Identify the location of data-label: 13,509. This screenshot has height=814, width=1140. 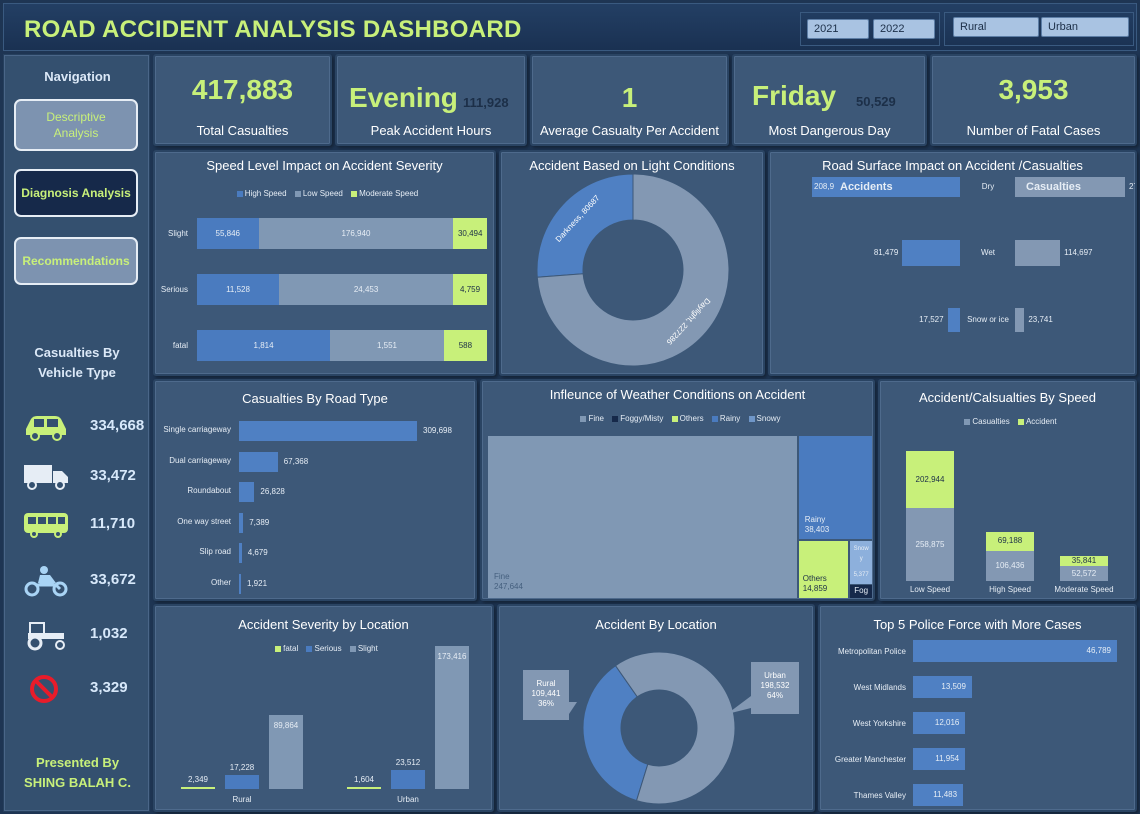
(953, 686).